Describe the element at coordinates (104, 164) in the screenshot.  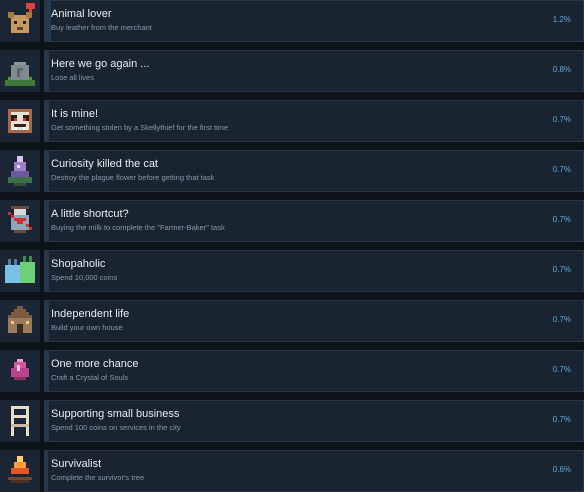
I see `achievement-title: Curiosity killed the cat` at that location.